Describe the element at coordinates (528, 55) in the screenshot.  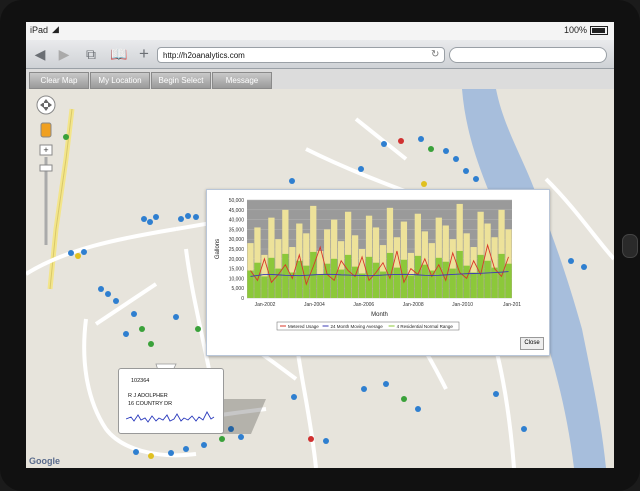
I see `search-field` at that location.